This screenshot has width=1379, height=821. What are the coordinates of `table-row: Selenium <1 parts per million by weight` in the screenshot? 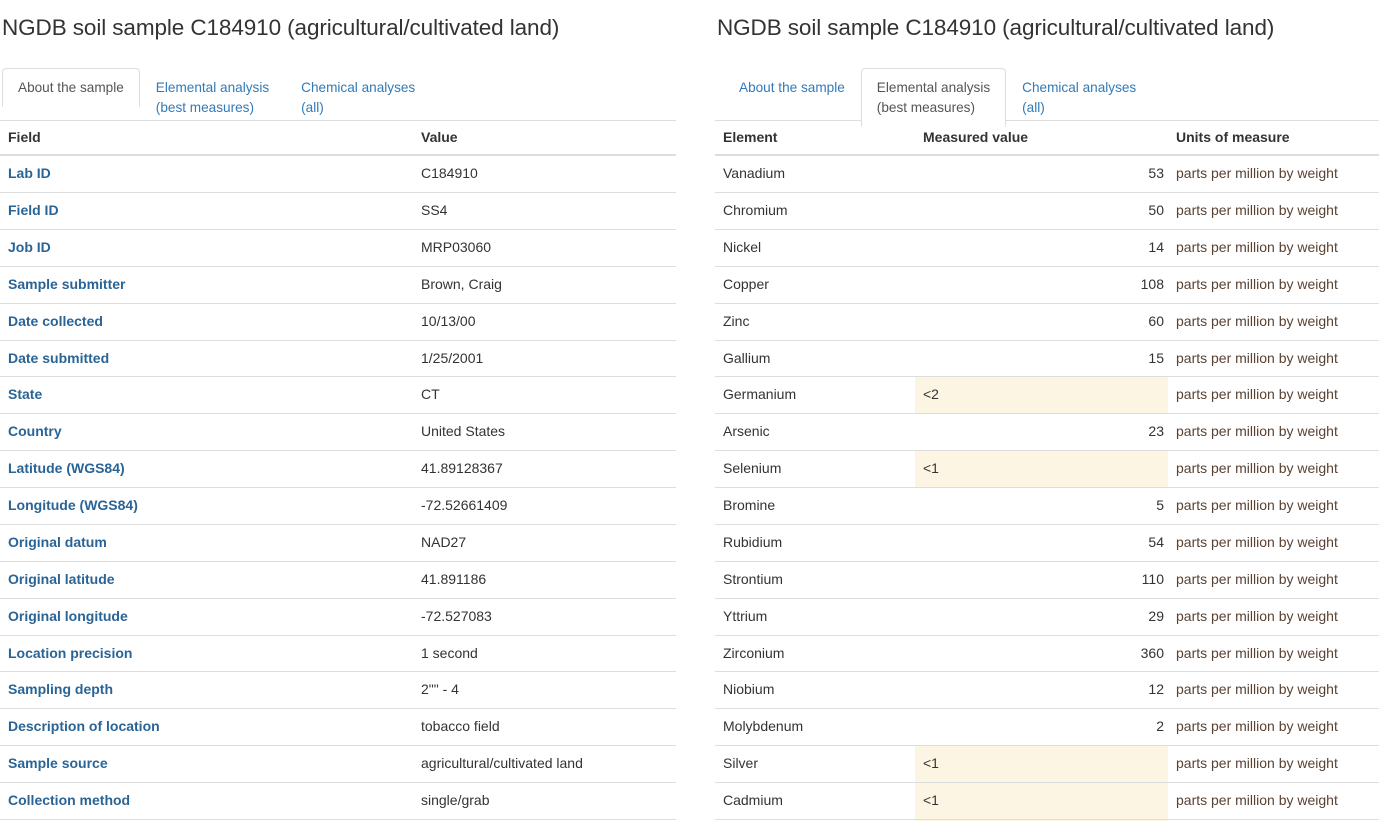 It's located at (1047, 469).